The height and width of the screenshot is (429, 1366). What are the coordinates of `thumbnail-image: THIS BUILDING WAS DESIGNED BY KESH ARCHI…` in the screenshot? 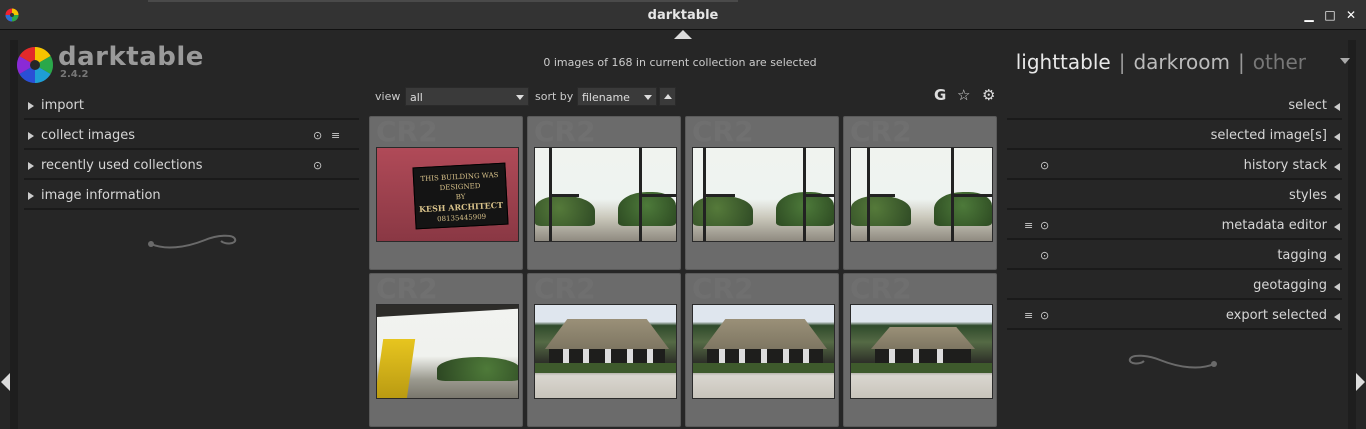 It's located at (447, 194).